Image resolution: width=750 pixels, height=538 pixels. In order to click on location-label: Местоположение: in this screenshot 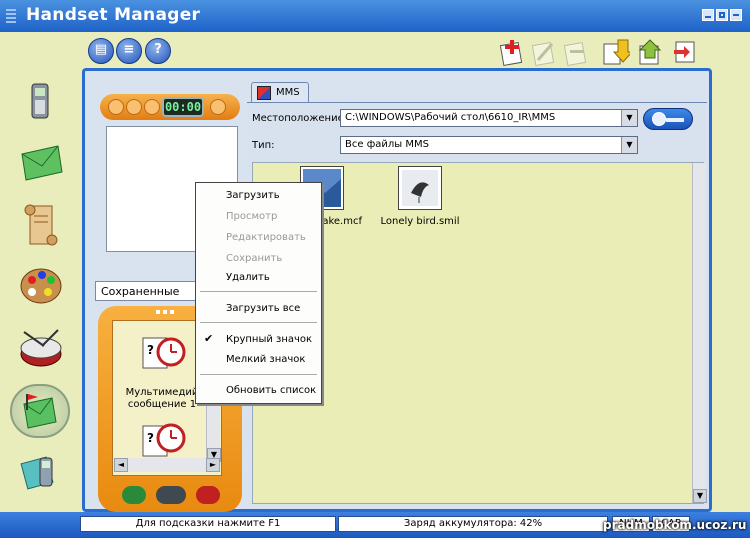, I will do `click(300, 118)`.